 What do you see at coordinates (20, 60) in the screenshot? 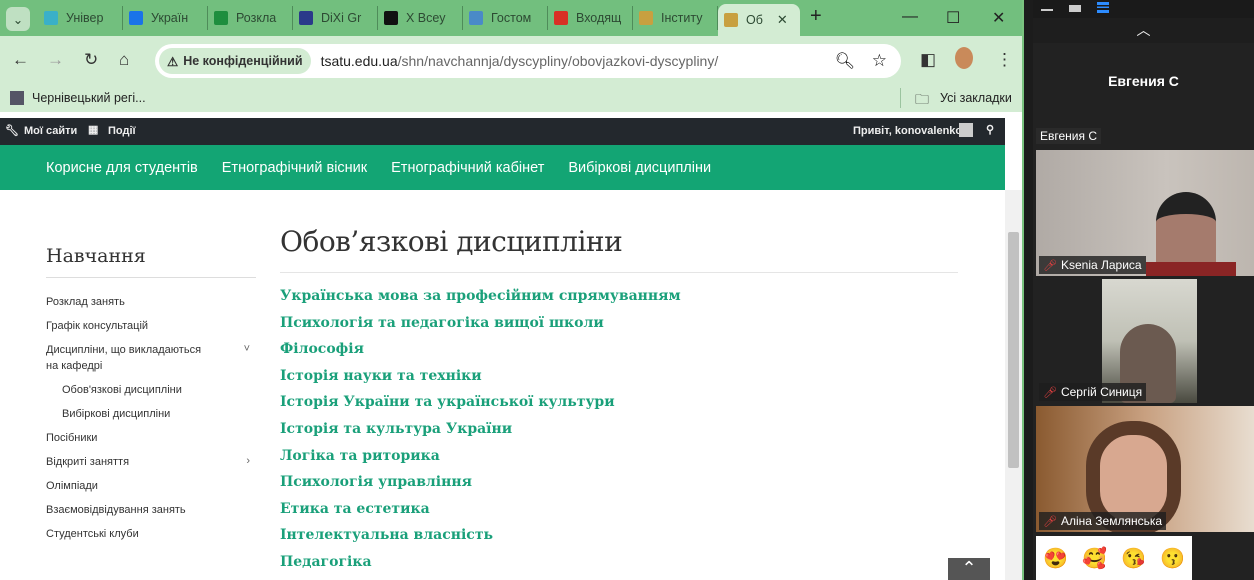
I see `back-icon: ←` at bounding box center [20, 60].